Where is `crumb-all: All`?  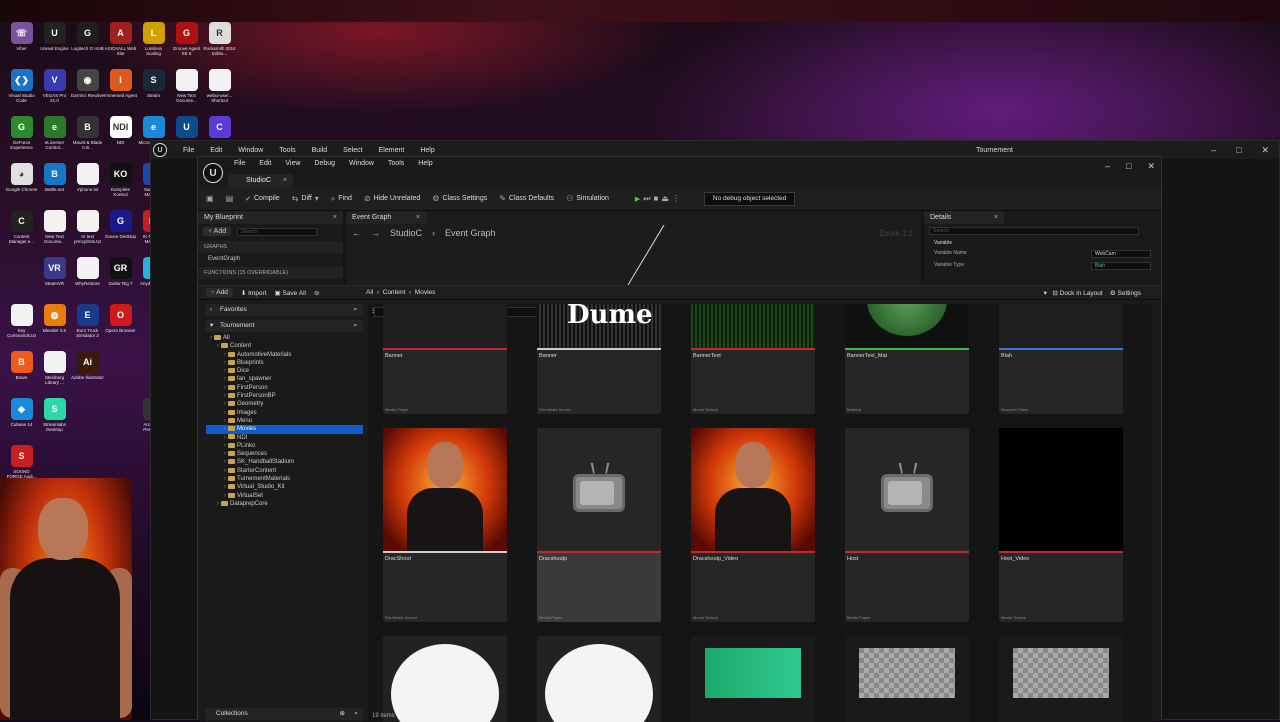
crumb-all: All is located at coordinates (369, 292).